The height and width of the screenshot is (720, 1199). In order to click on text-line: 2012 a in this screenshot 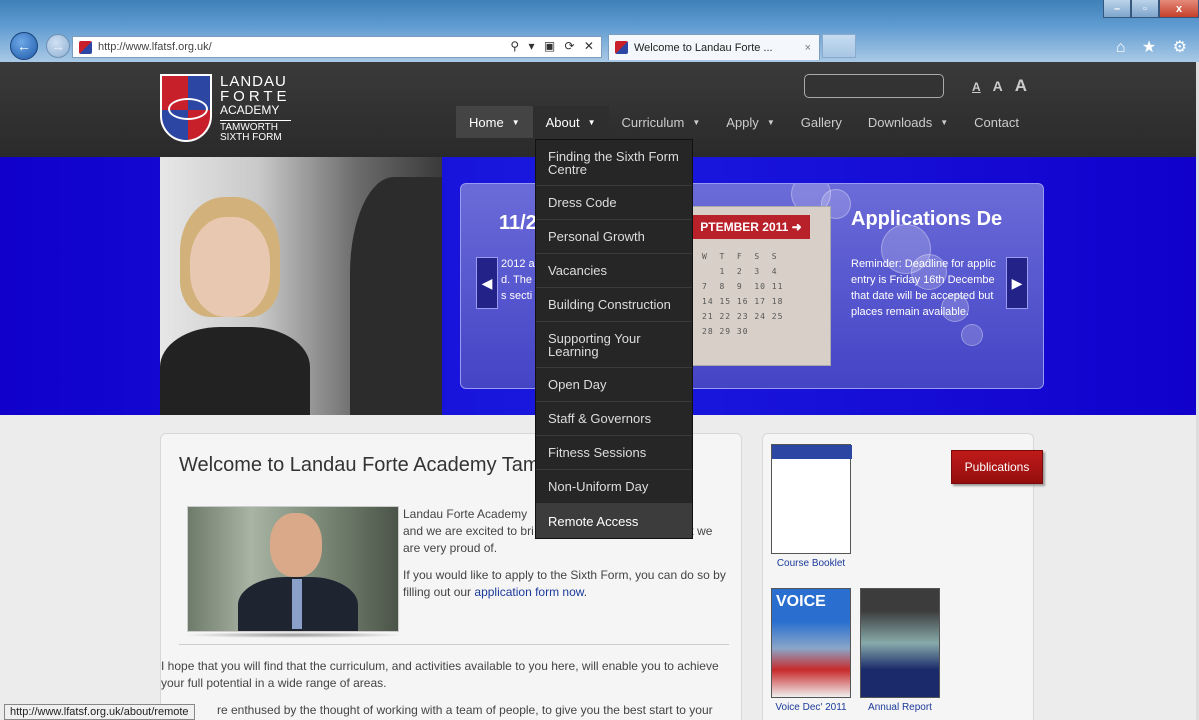, I will do `click(518, 264)`.